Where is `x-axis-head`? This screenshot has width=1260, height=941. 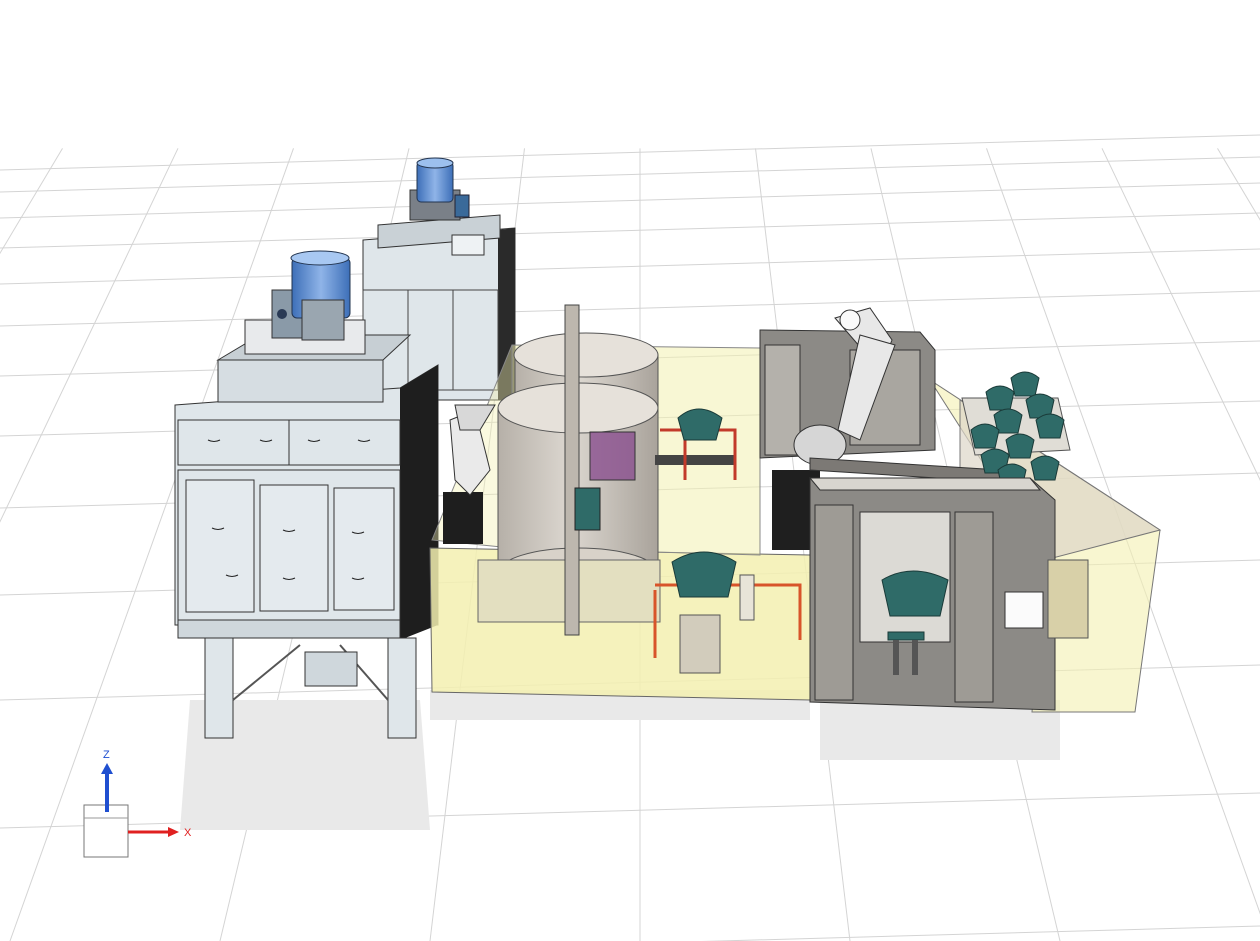 x-axis-head is located at coordinates (173, 832).